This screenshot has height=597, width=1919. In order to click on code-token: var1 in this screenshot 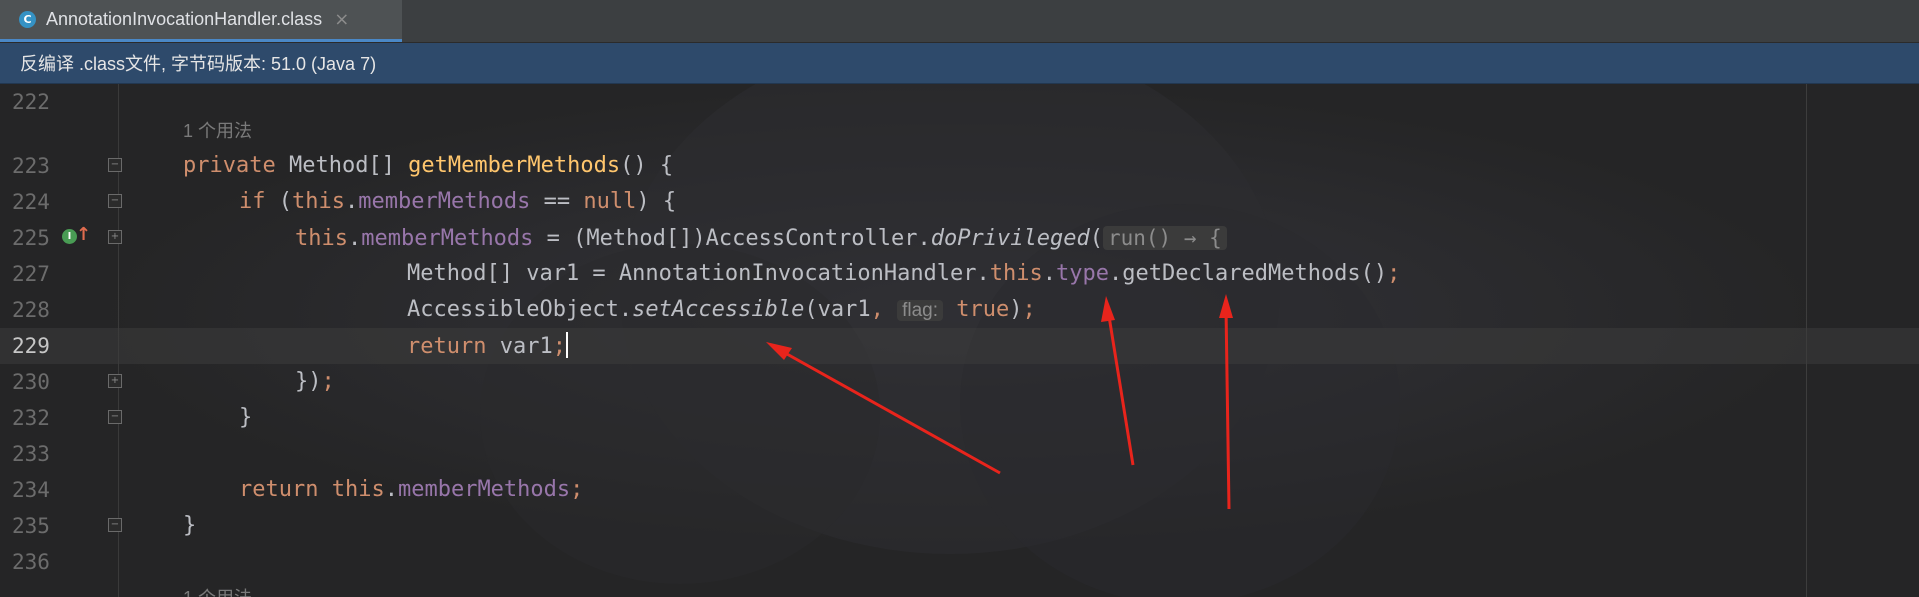, I will do `click(519, 346)`.